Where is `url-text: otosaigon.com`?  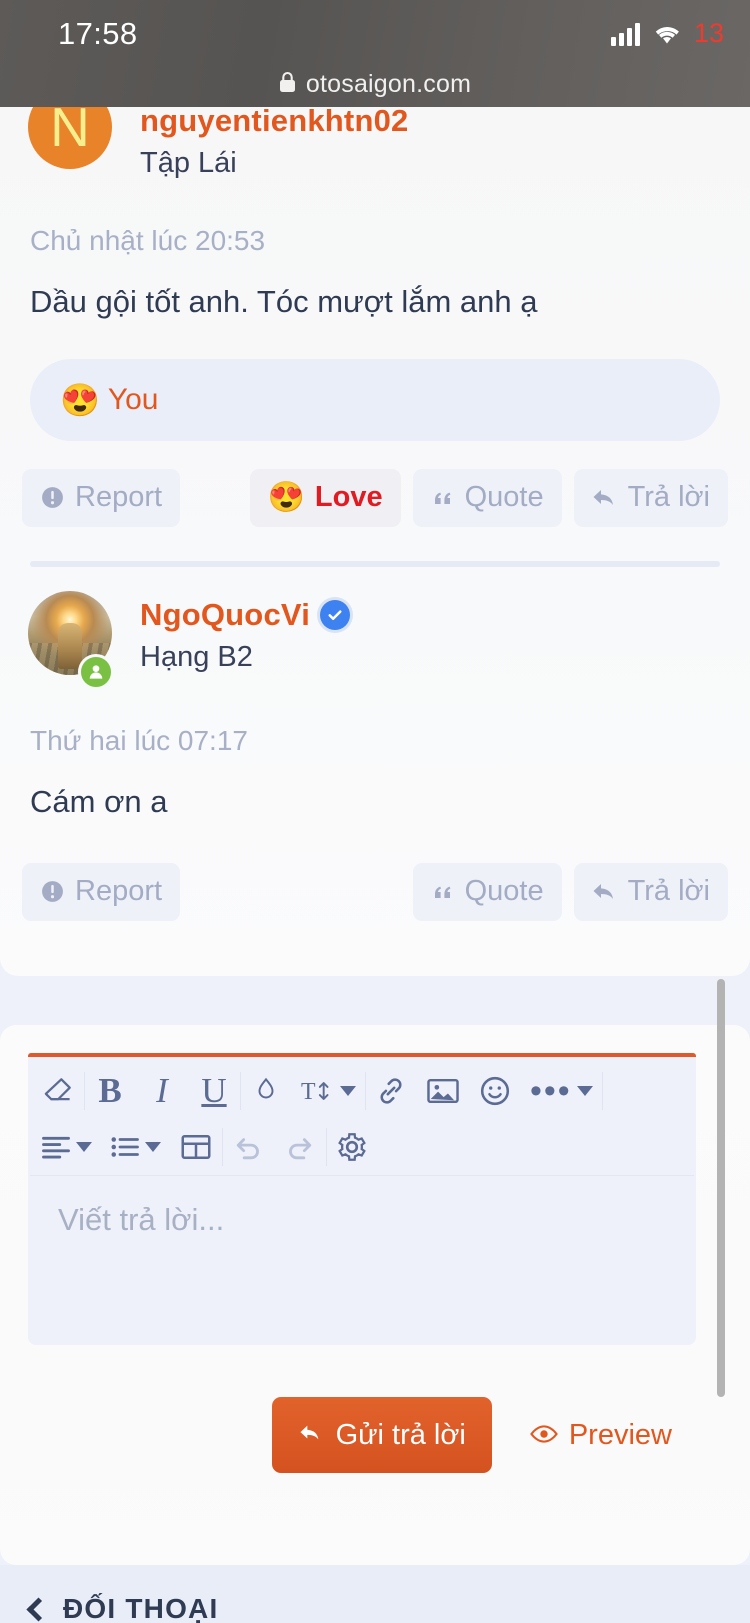 url-text: otosaigon.com is located at coordinates (388, 84).